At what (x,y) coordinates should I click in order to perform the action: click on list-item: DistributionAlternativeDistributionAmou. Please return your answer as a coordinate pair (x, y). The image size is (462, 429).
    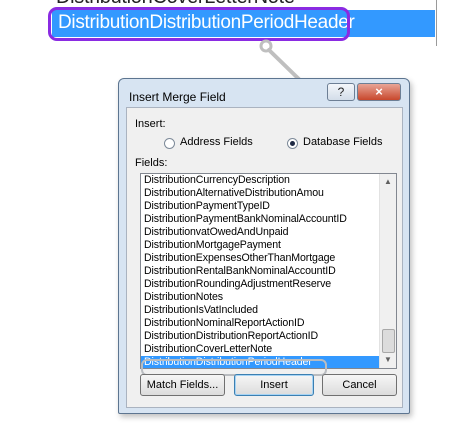
    Looking at the image, I should click on (261, 193).